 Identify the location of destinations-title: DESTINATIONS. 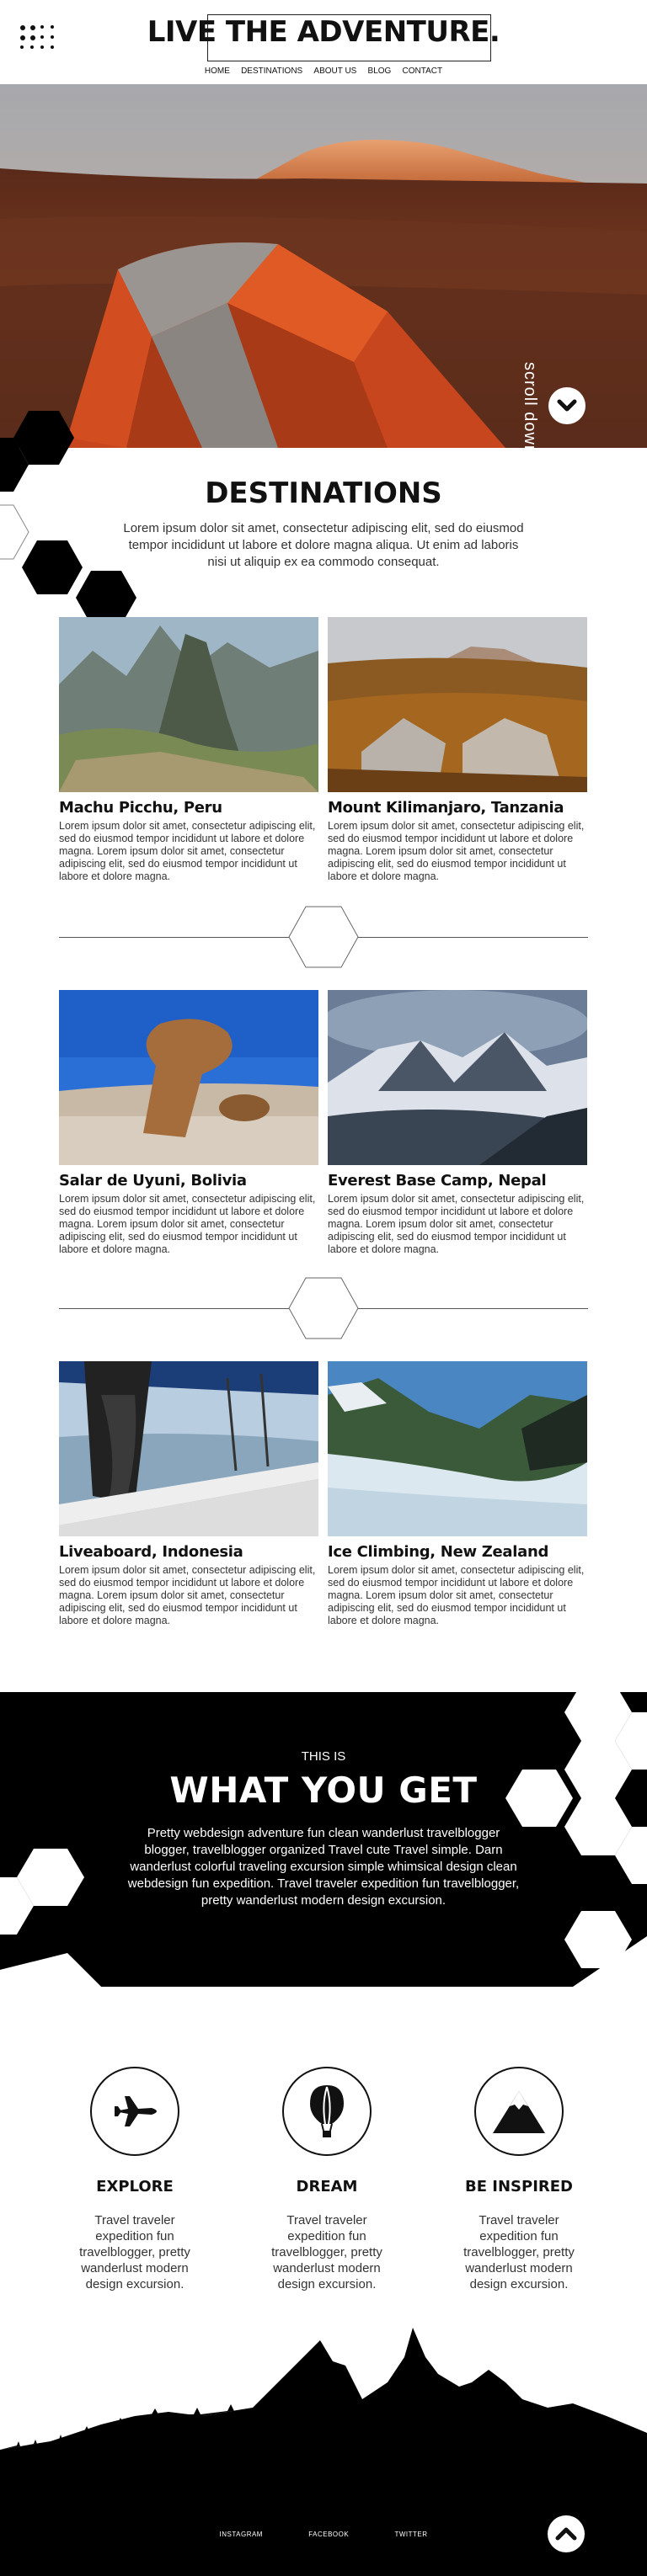
(323, 493).